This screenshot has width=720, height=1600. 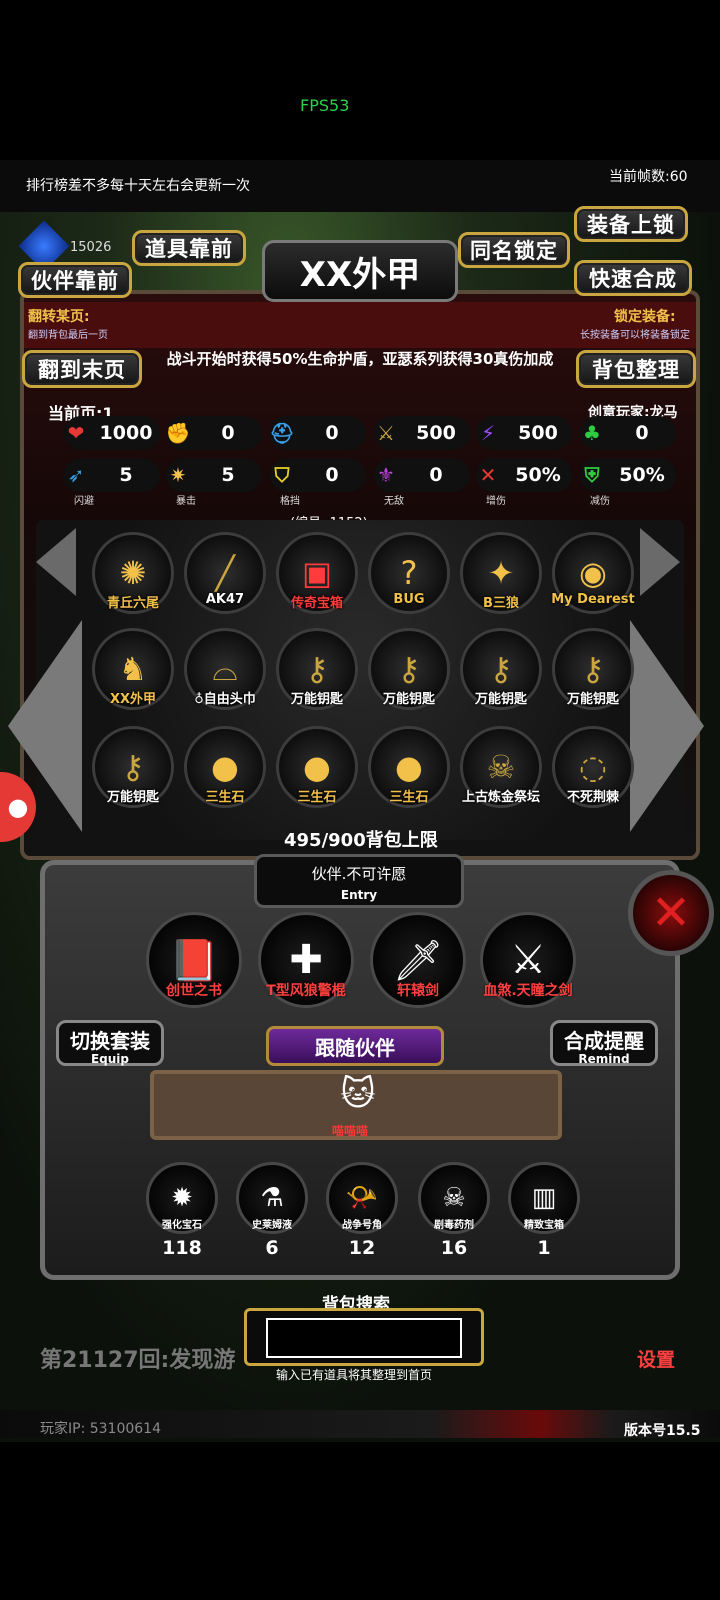 I want to click on item-slot: ◉ My Dearest, so click(x=597, y=573).